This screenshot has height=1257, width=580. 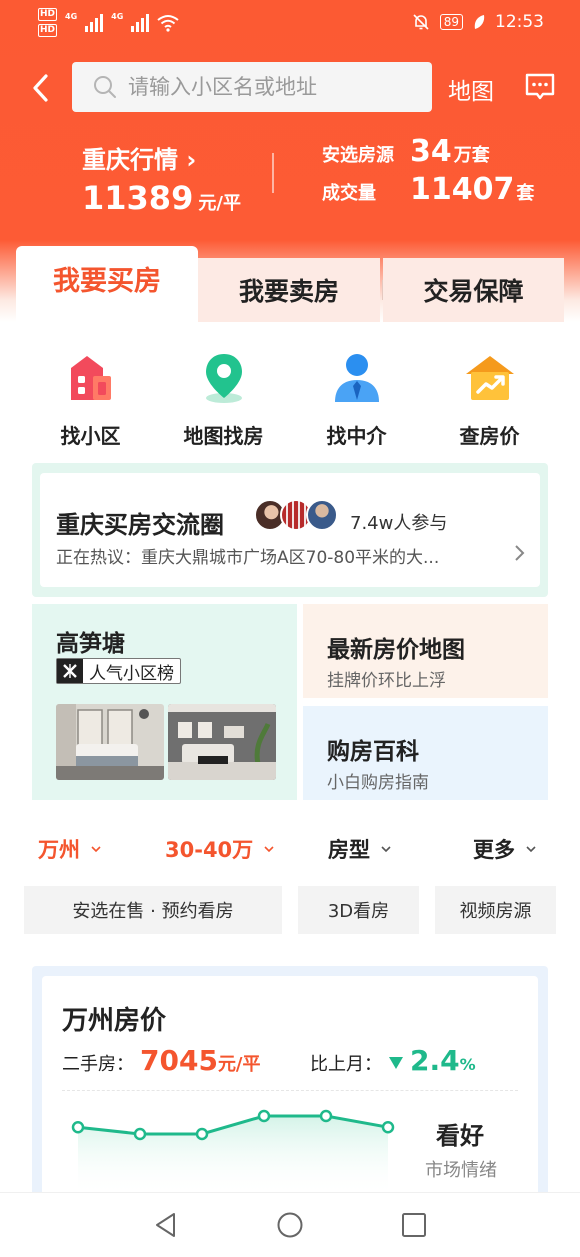 I want to click on second-hand-price: 二手房： 7045 元/平, so click(x=161, y=1060).